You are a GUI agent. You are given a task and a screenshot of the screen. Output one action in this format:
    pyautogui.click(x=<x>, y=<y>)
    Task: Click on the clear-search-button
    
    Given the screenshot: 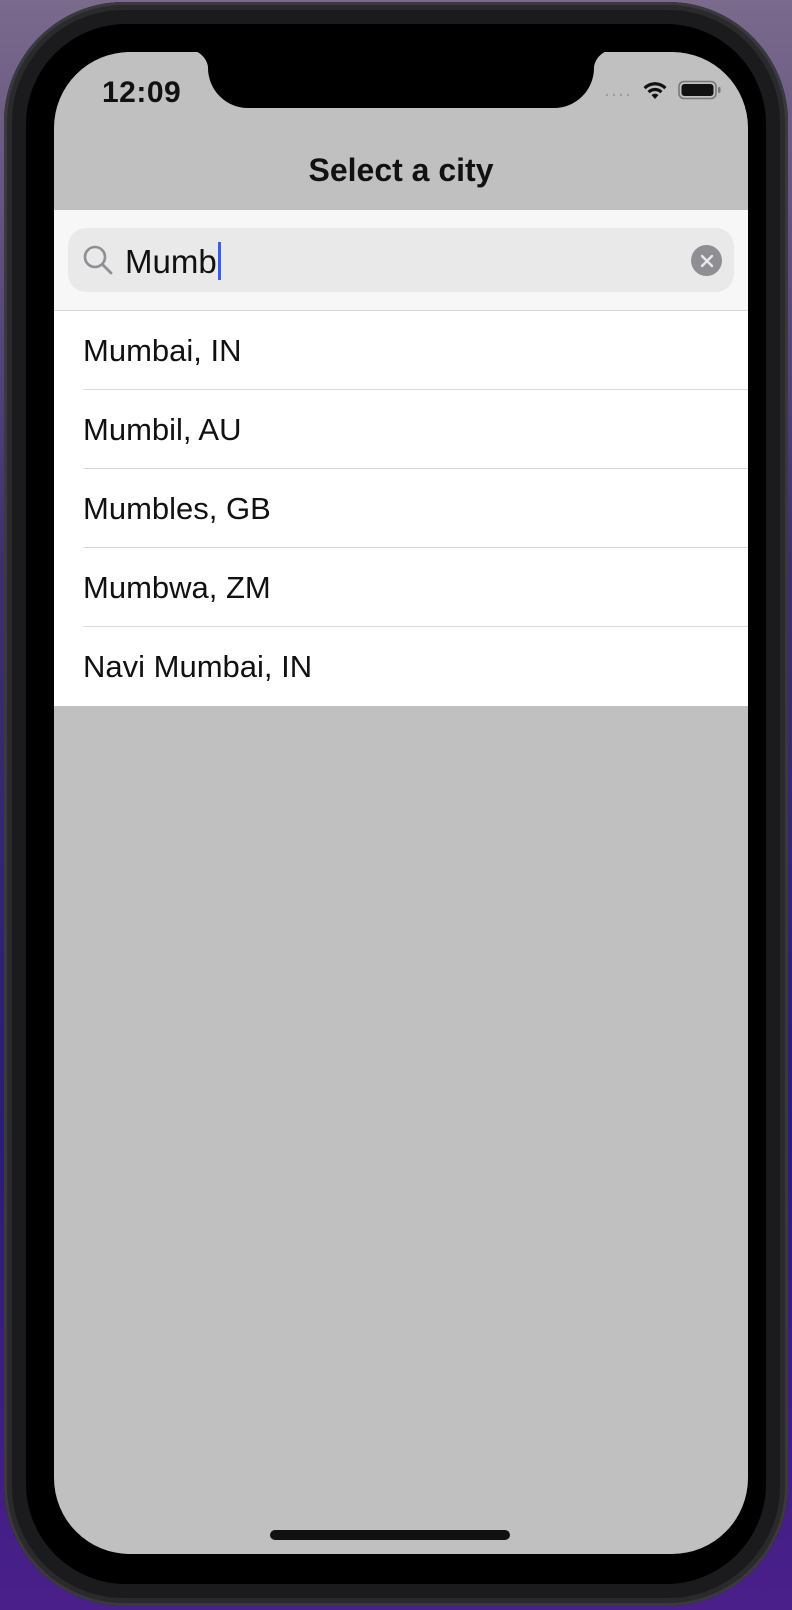 What is the action you would take?
    pyautogui.click(x=706, y=260)
    